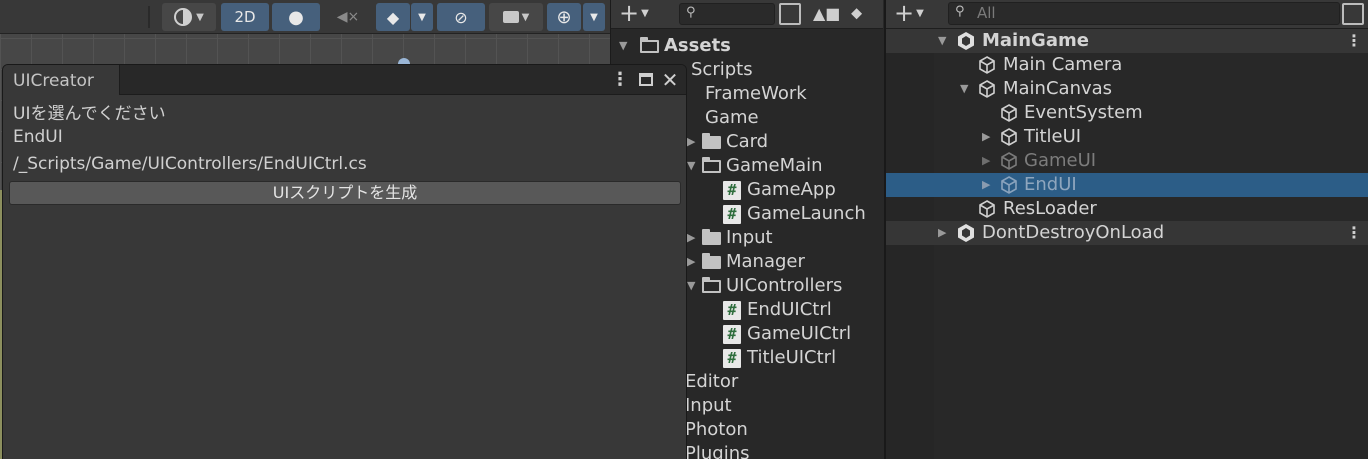 The image size is (1368, 459). Describe the element at coordinates (1053, 136) in the screenshot. I see `hierarchy-item-label: TitleUI` at that location.